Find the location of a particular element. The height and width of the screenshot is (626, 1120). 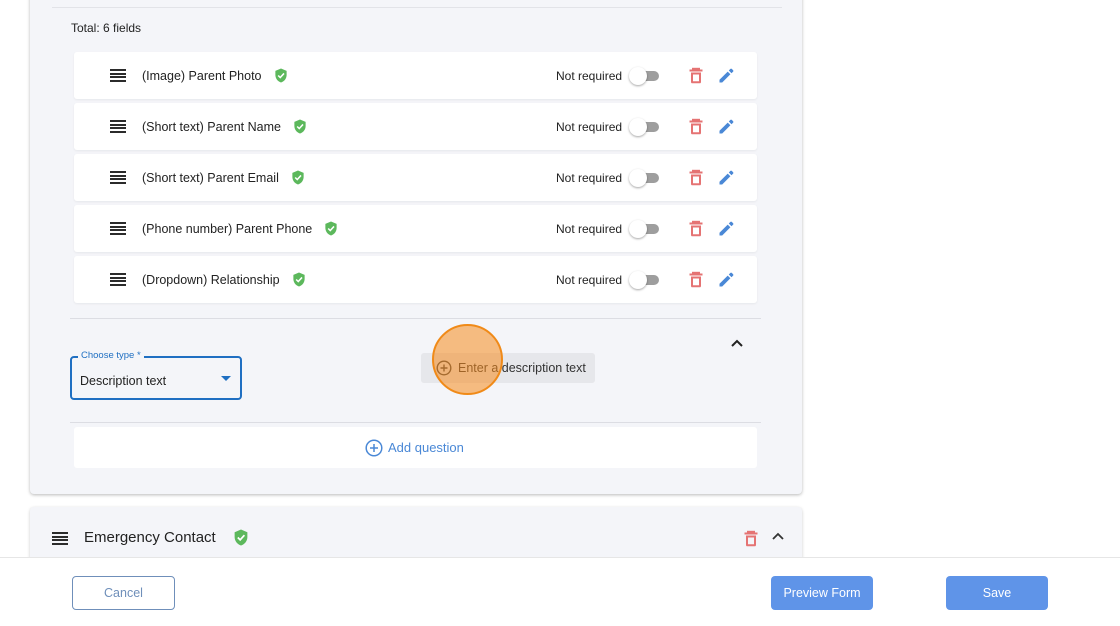

field-title: (Image) Parent Photo is located at coordinates (215, 75).